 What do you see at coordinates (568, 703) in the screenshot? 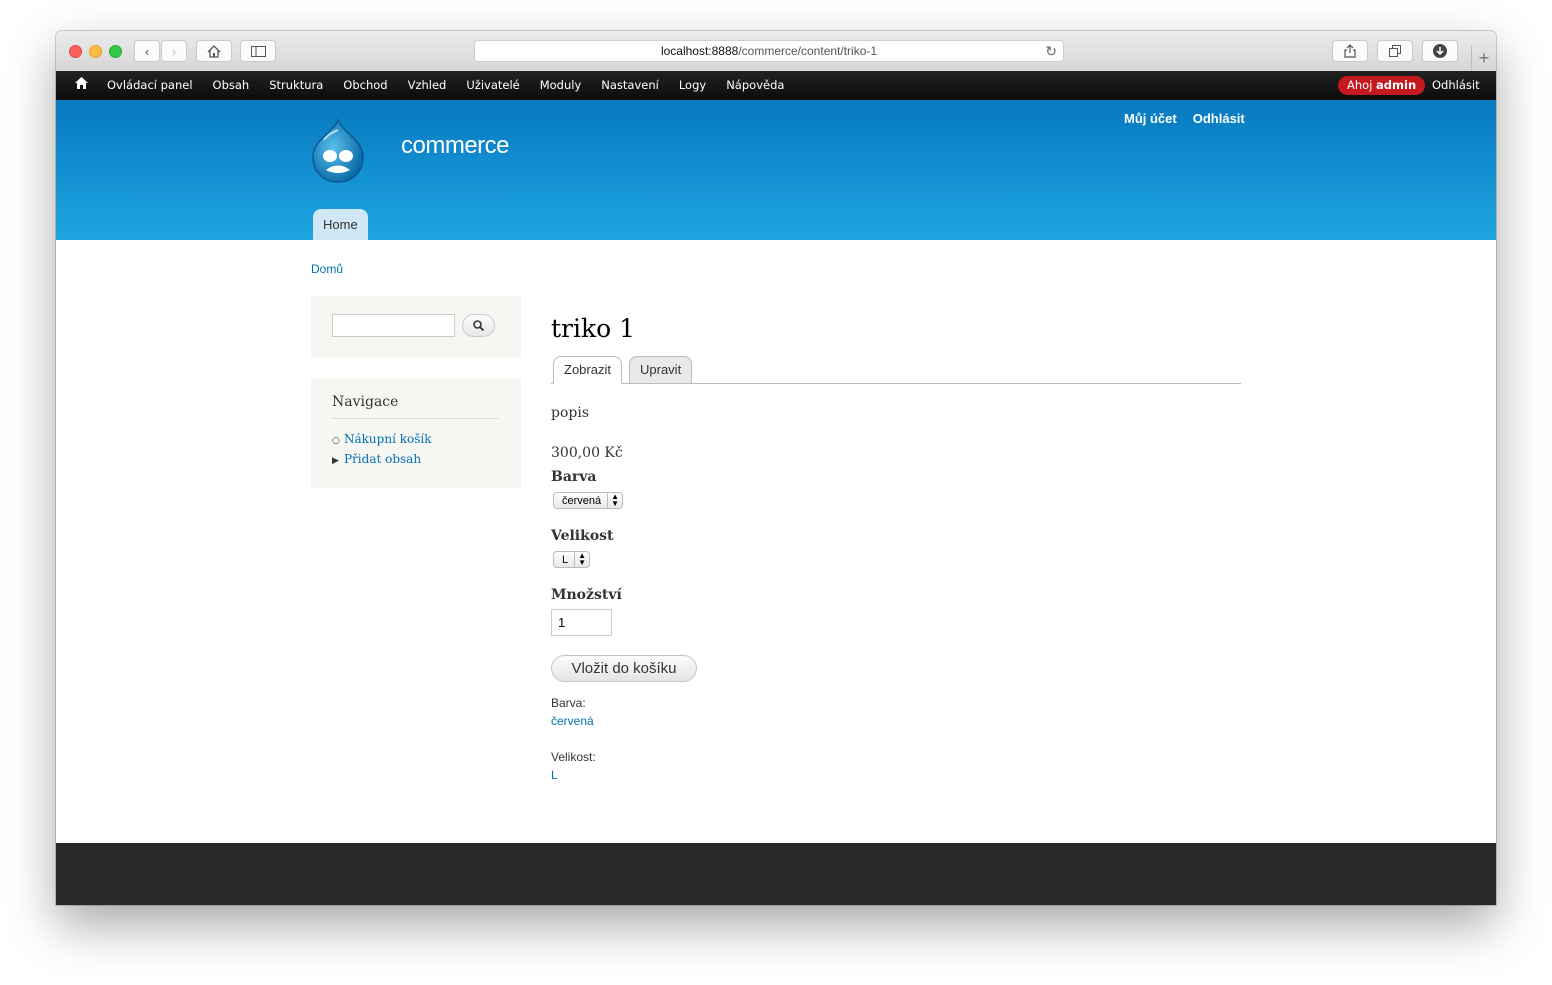
I see `attribute-color-label: Barva:` at bounding box center [568, 703].